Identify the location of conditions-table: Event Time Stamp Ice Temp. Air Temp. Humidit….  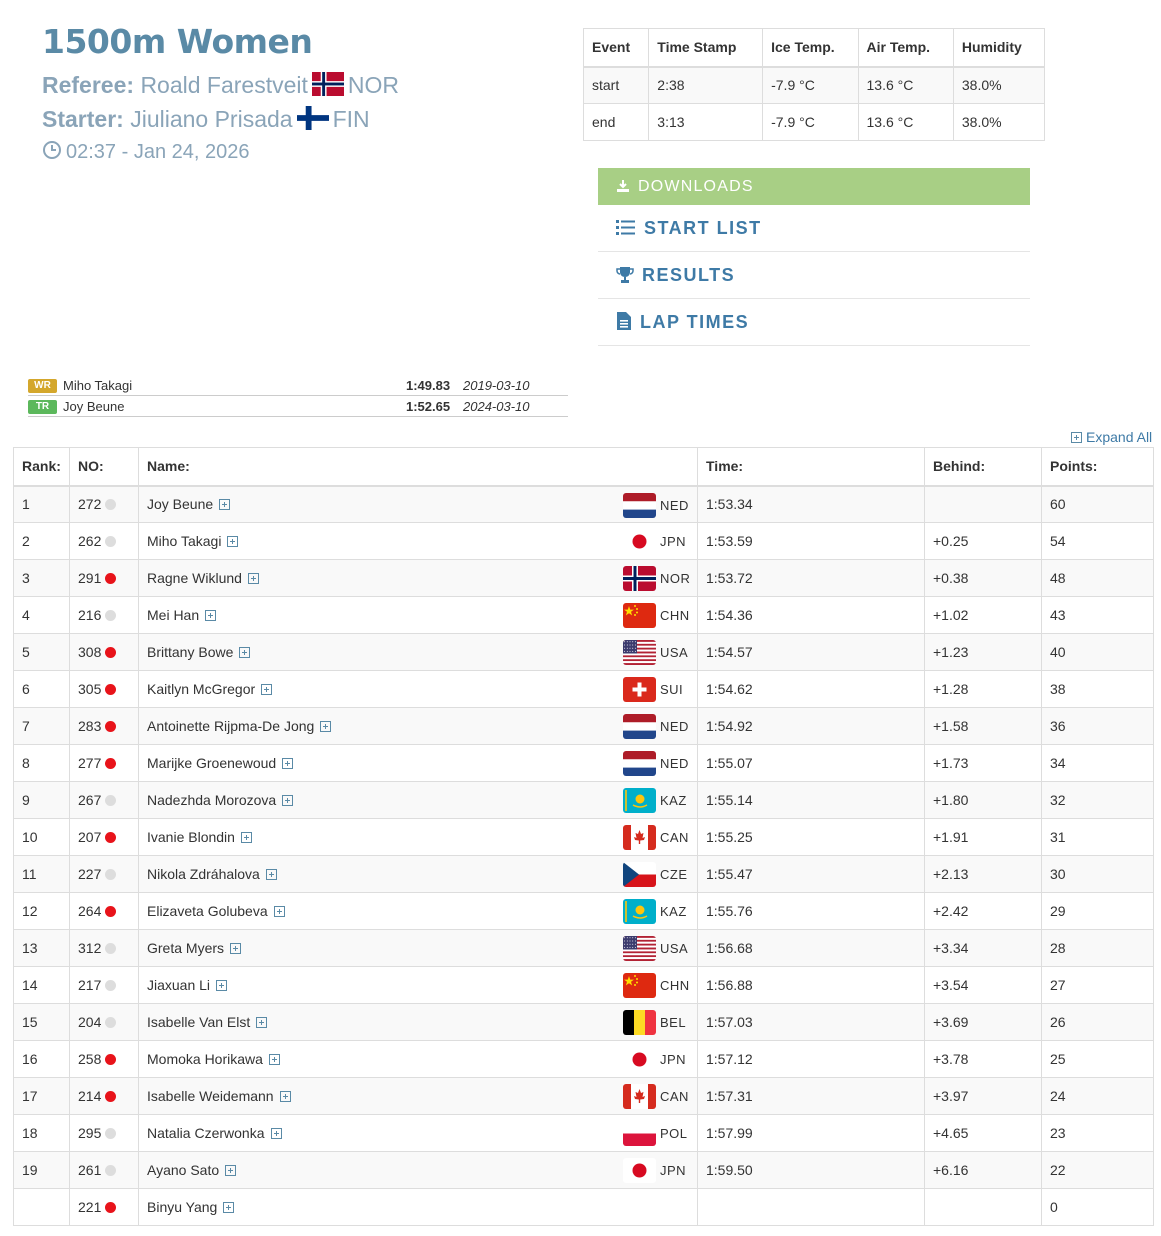
(814, 84).